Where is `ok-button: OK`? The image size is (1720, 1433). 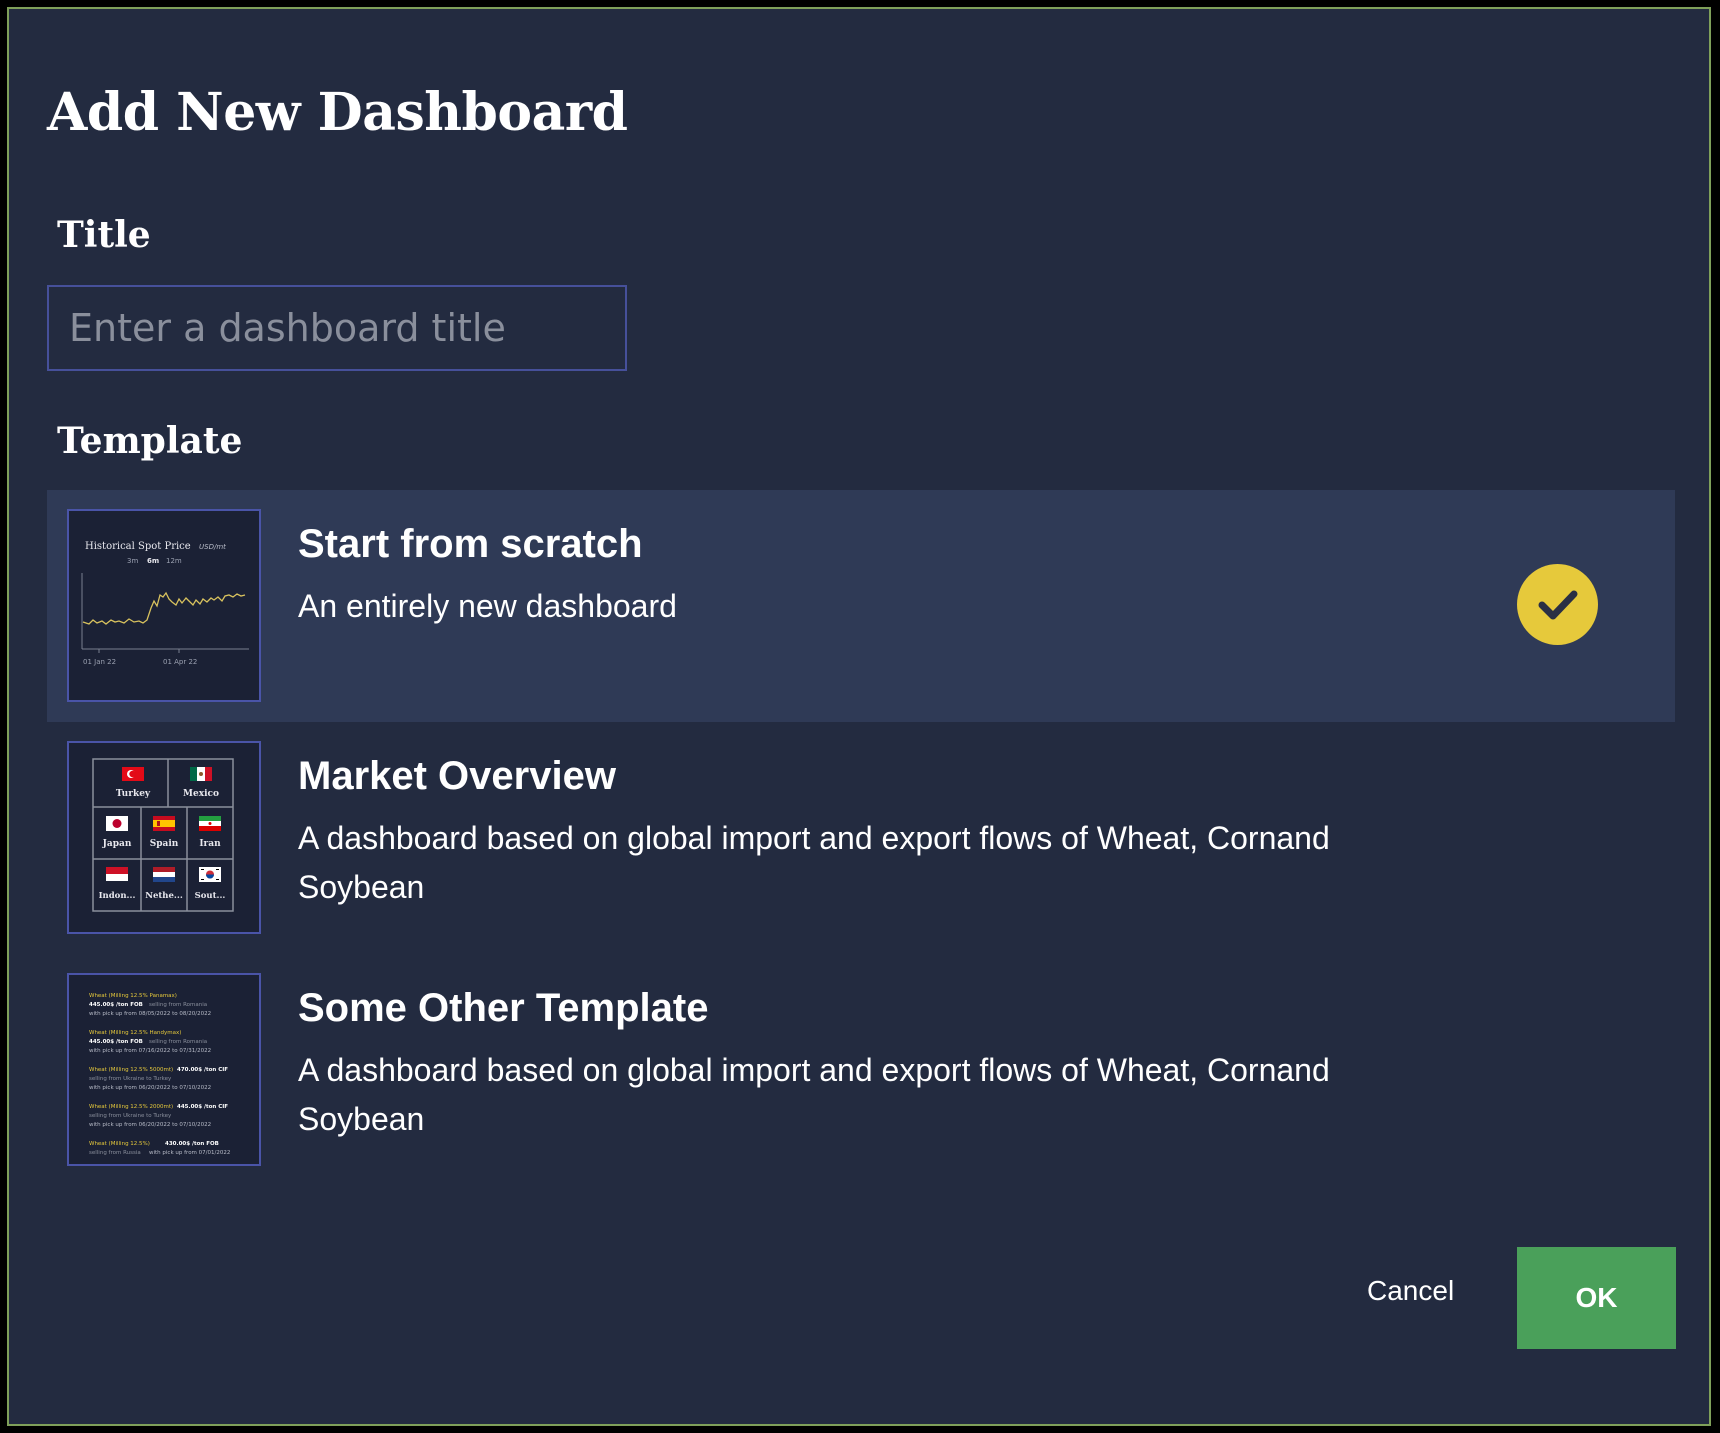
ok-button: OK is located at coordinates (1596, 1298).